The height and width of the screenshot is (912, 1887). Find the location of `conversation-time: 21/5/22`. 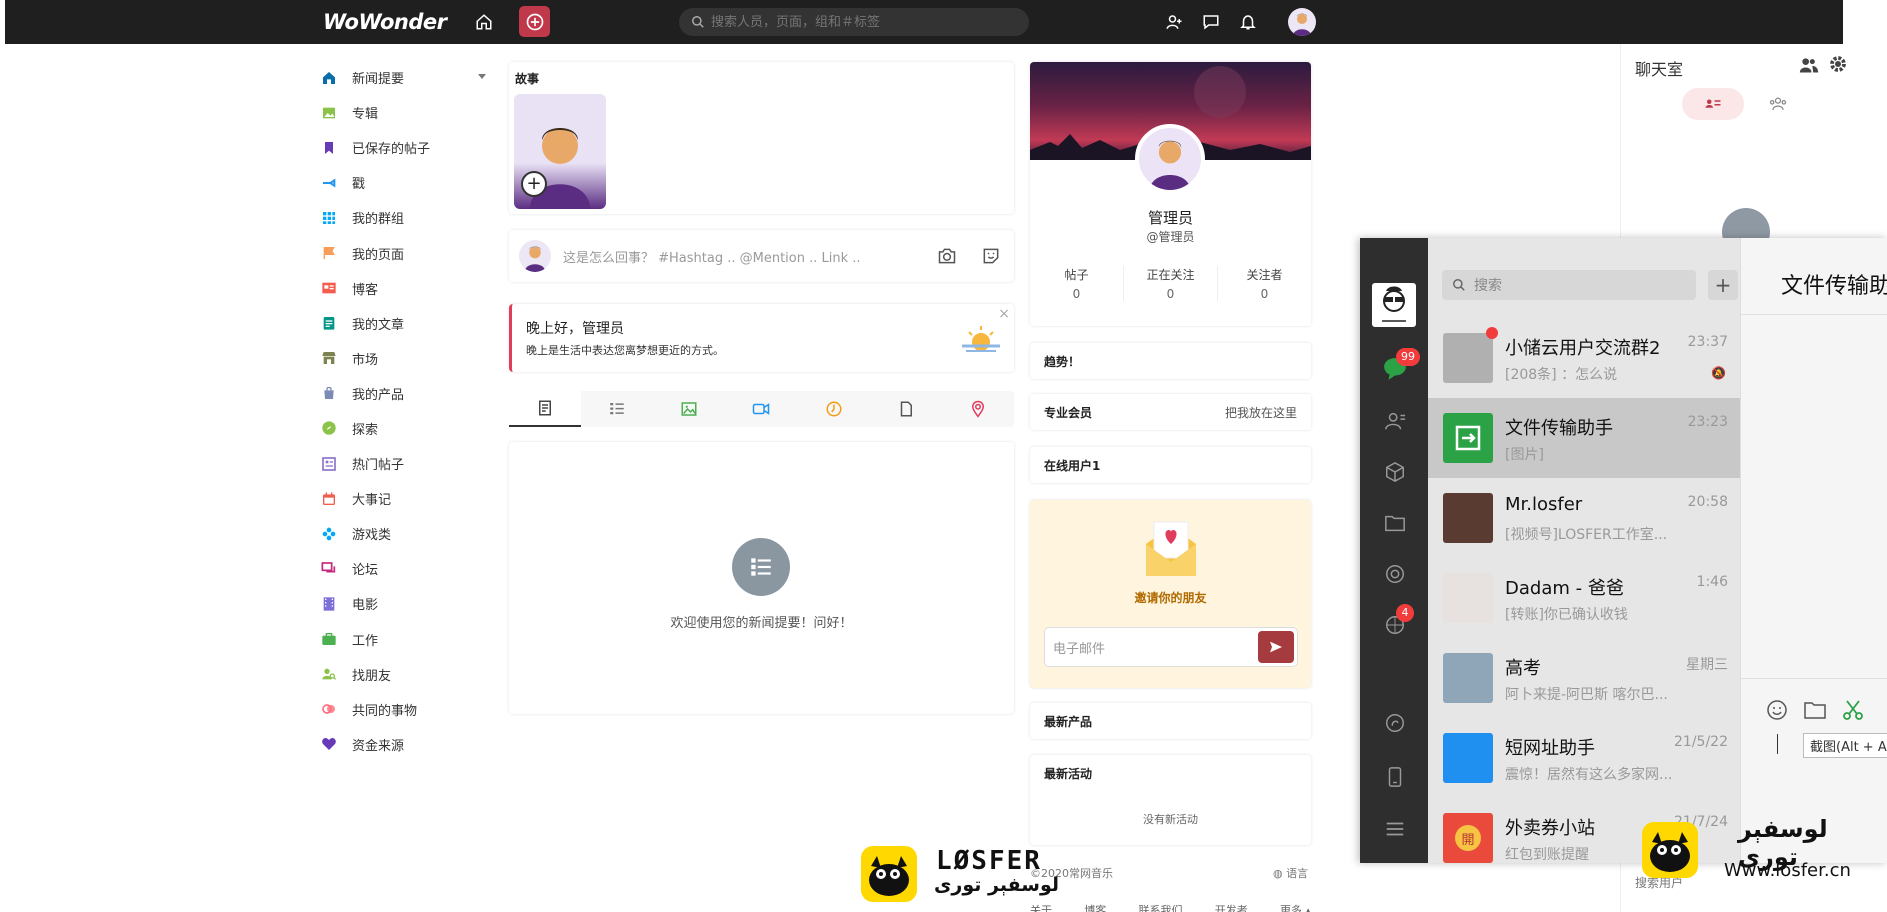

conversation-time: 21/5/22 is located at coordinates (1701, 742).